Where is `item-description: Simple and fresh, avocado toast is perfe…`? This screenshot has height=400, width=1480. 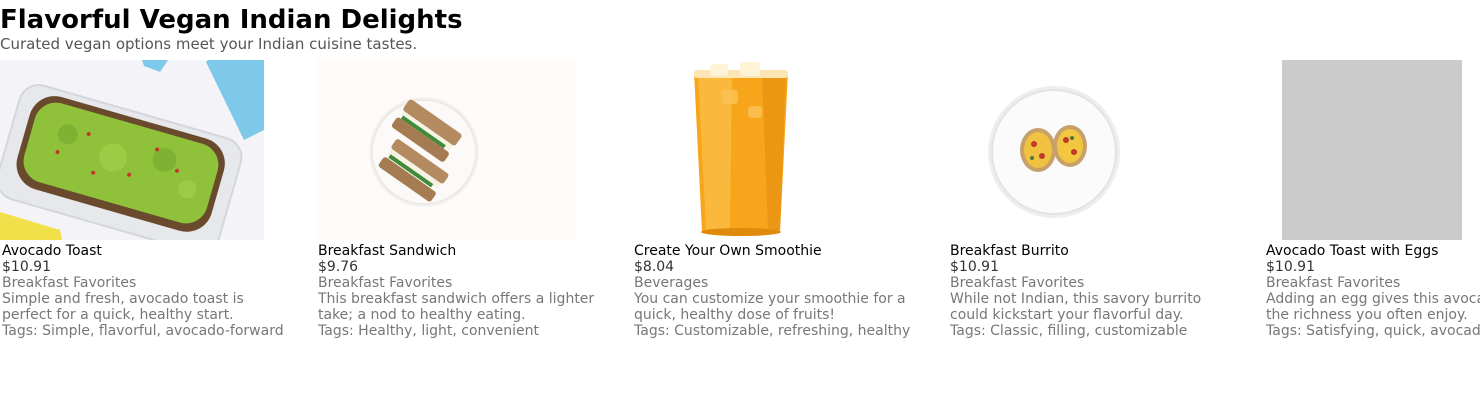 item-description: Simple and fresh, avocado toast is perfe… is located at coordinates (123, 307).